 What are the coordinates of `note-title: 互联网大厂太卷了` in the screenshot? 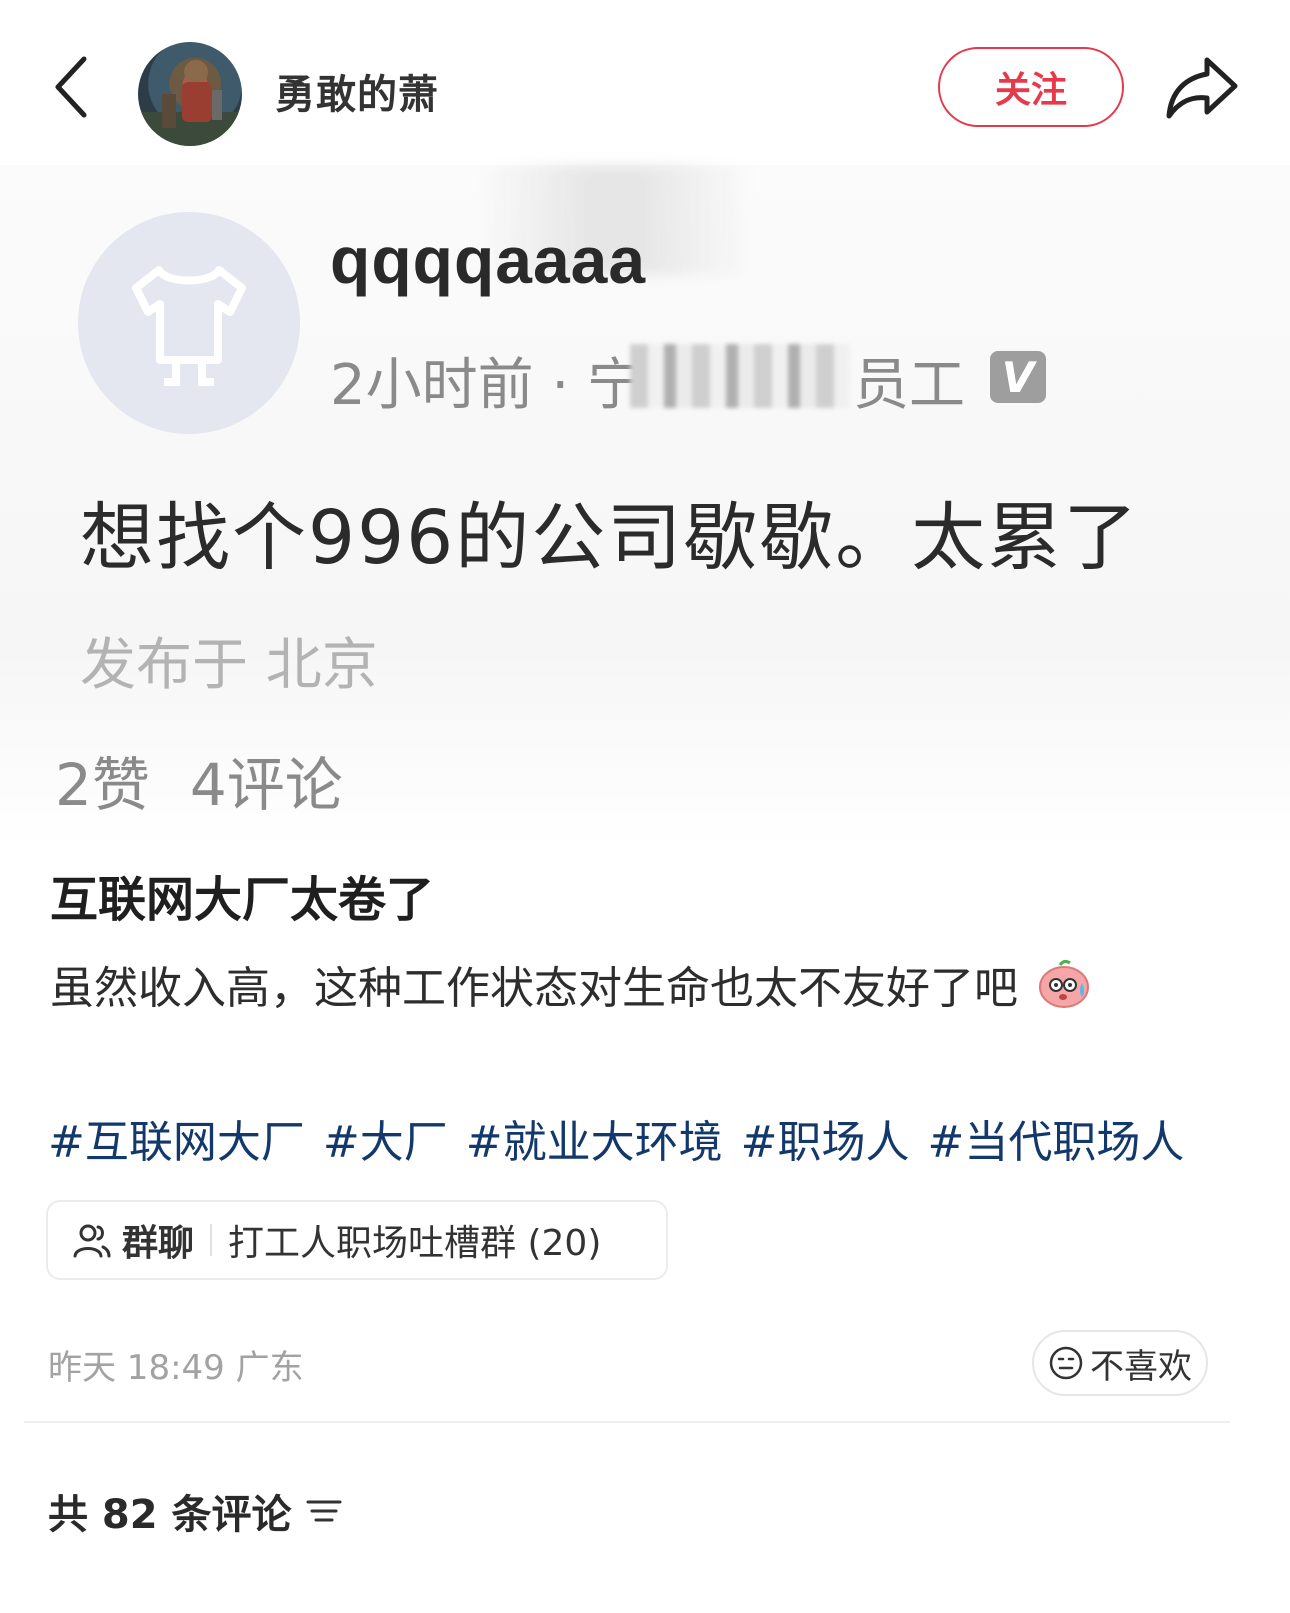 It's located at (242, 900).